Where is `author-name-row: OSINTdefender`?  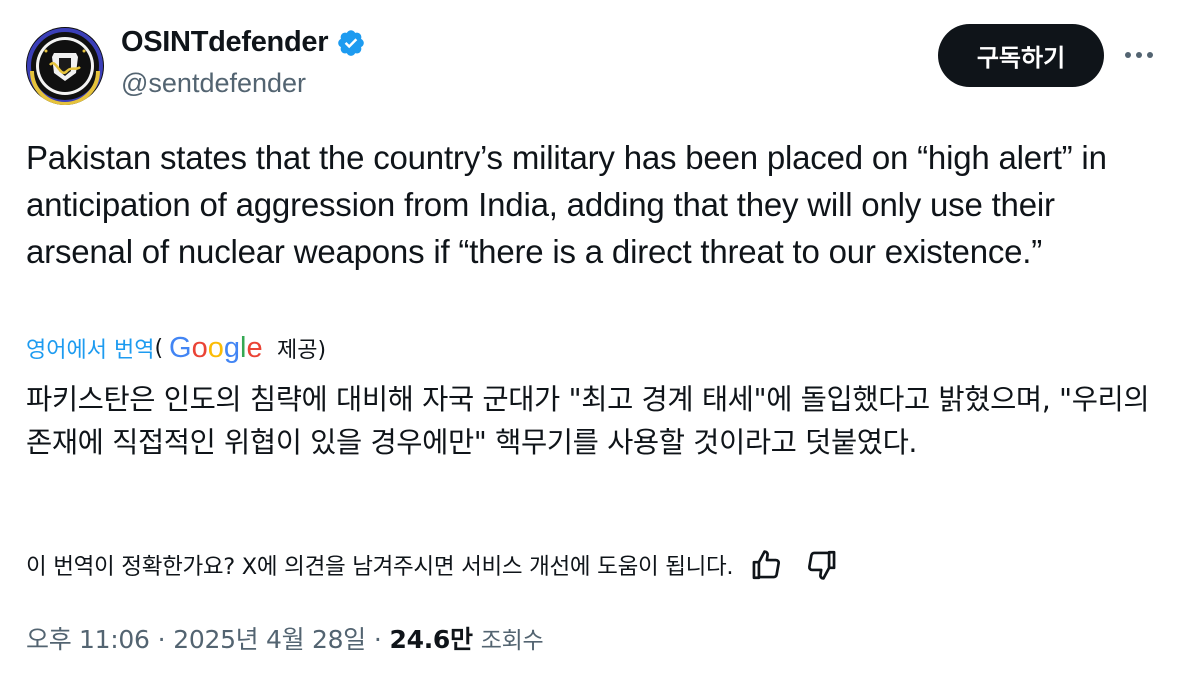
author-name-row: OSINTdefender is located at coordinates (243, 42).